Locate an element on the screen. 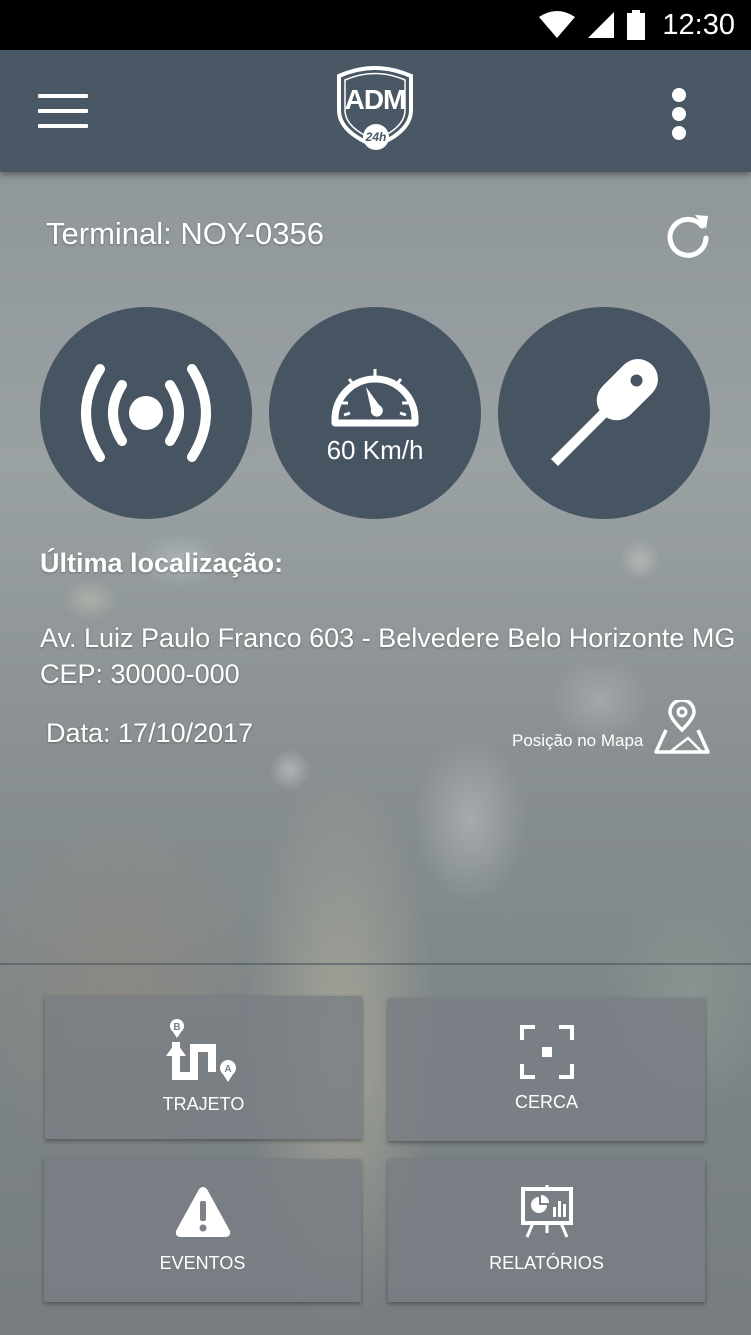 The image size is (751, 1335). key-icon is located at coordinates (604, 413).